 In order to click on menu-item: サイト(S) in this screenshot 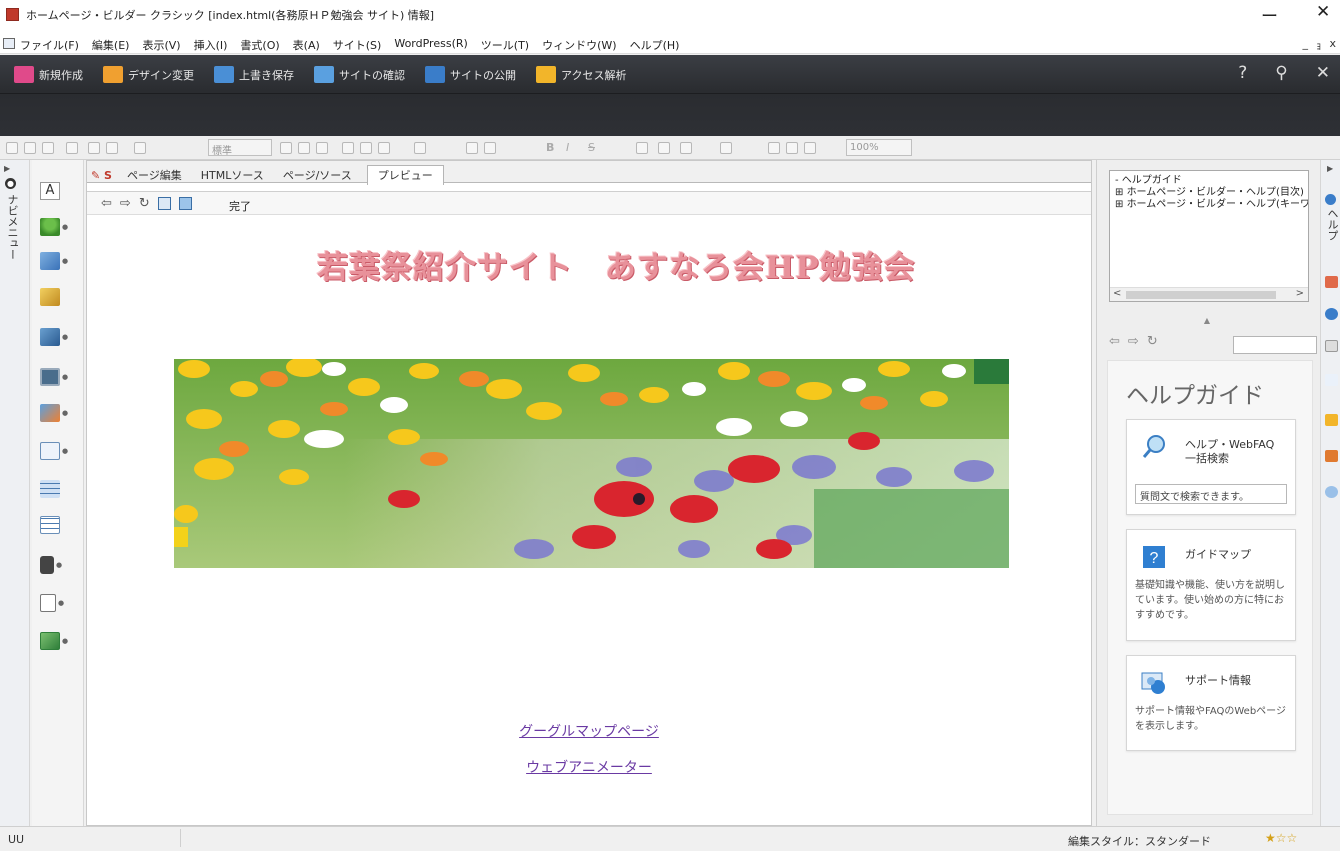, I will do `click(357, 45)`.